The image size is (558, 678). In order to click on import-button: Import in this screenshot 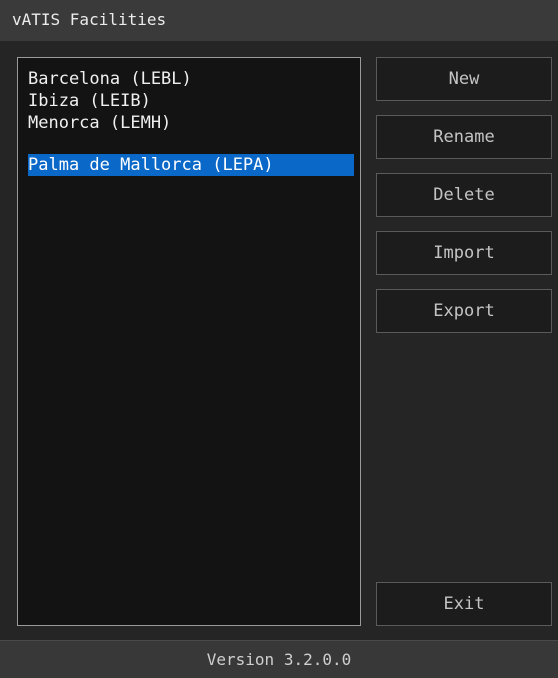, I will do `click(464, 253)`.